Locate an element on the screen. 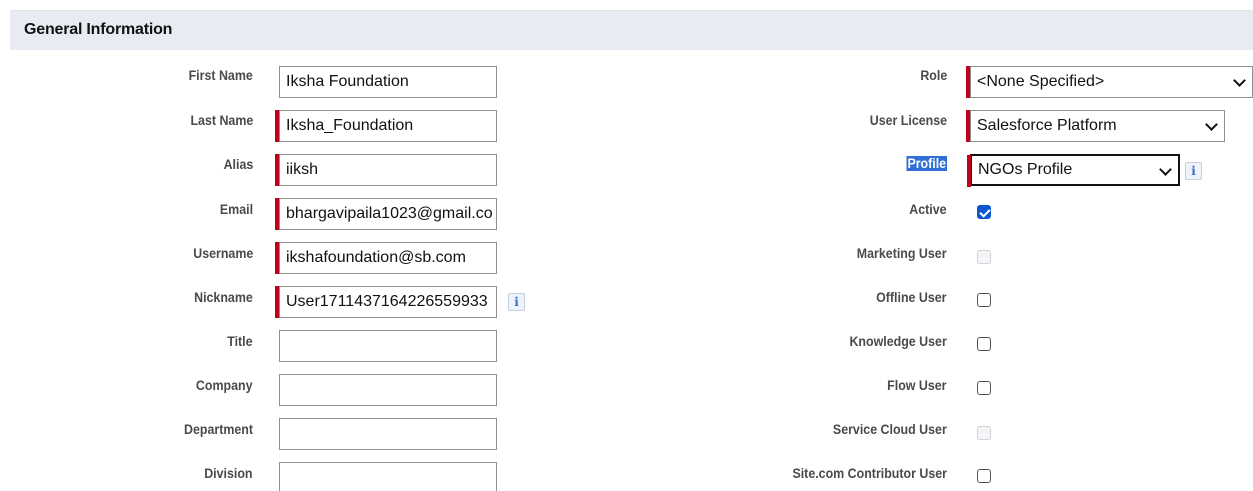  nickname-info-icon: i is located at coordinates (516, 302).